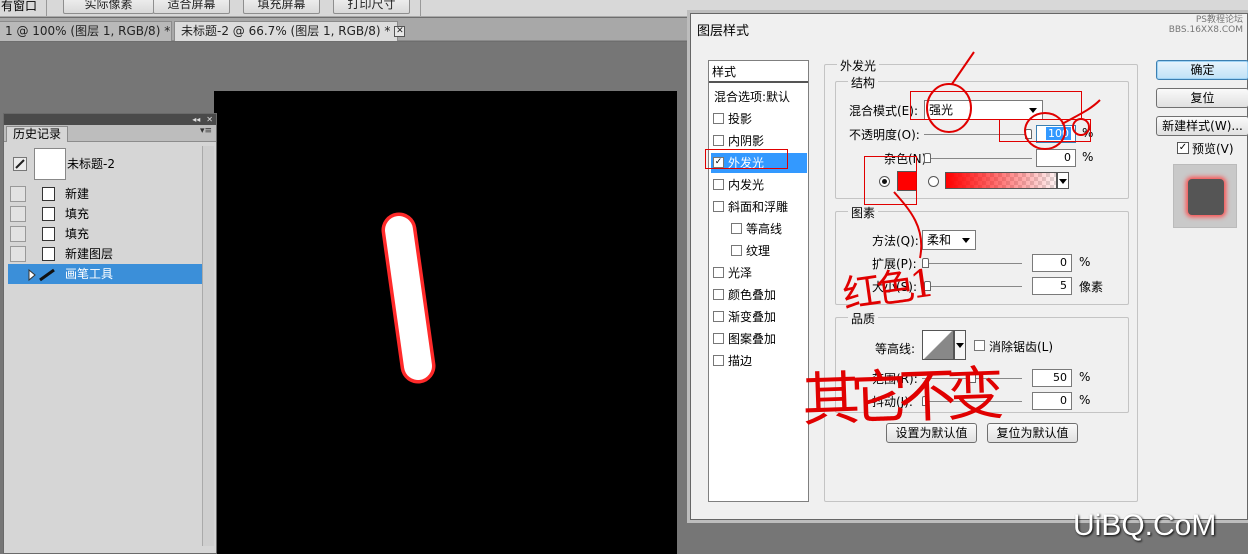  Describe the element at coordinates (1145, 525) in the screenshot. I see `site-watermark: UiBQ.CoM` at that location.